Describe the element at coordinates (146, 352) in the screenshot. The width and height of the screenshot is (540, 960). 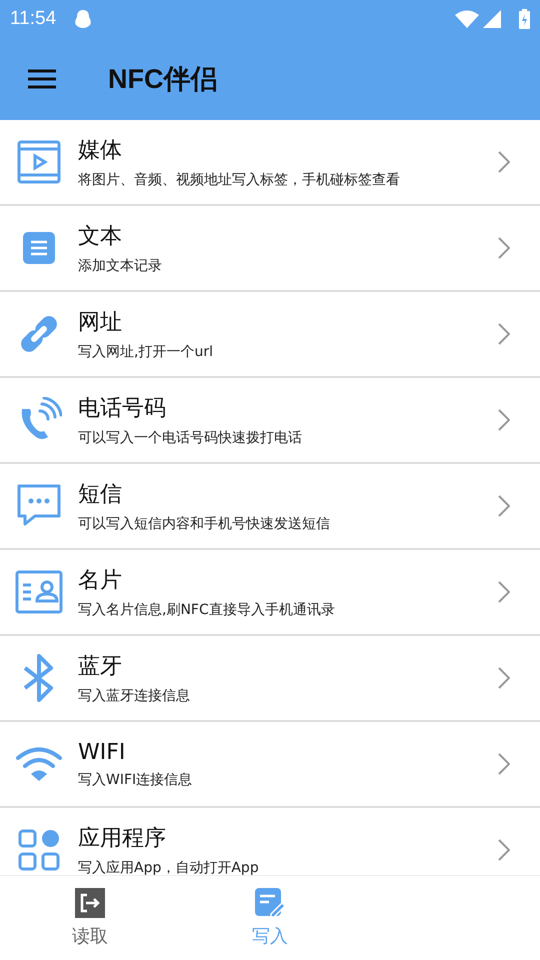
I see `item-description: 写入网址,打开一个url` at that location.